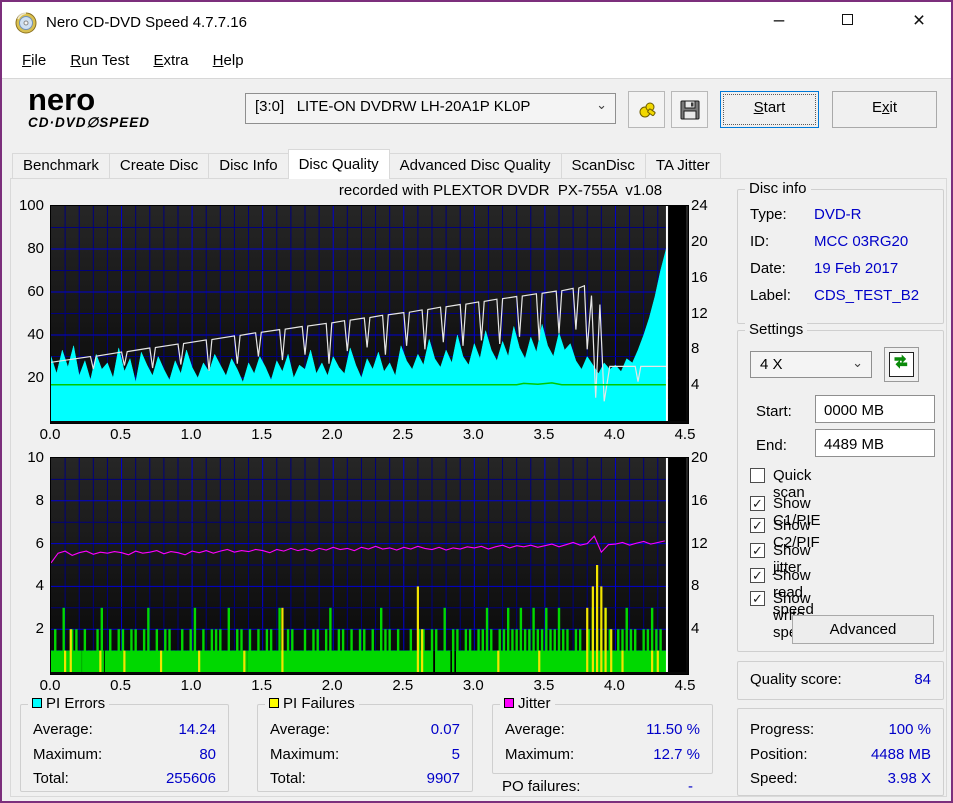 The width and height of the screenshot is (953, 803). What do you see at coordinates (682, 166) in the screenshot?
I see `tab-ta-jitter: TA Jitter` at bounding box center [682, 166].